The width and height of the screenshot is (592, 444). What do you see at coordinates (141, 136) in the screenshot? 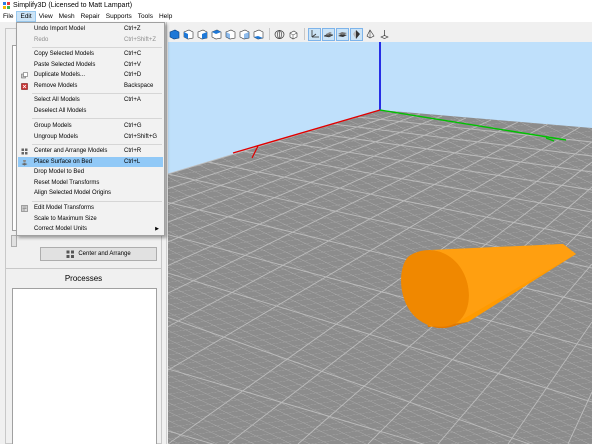
I see `menu-ungroup-shortcut: Ctrl+Shift+G` at bounding box center [141, 136].